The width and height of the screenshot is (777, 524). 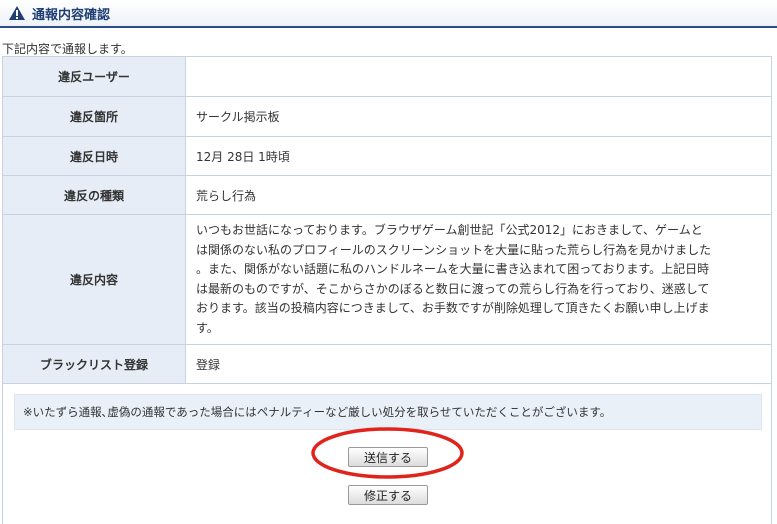 What do you see at coordinates (94, 364) in the screenshot?
I see `row-label-blacklist: ブラックリスト登録` at bounding box center [94, 364].